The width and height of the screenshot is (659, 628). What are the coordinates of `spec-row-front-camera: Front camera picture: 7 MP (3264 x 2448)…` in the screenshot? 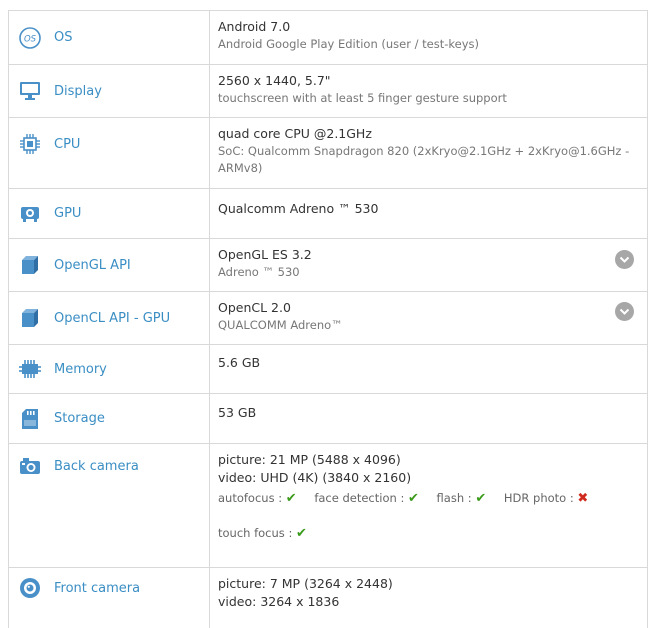 It's located at (328, 598).